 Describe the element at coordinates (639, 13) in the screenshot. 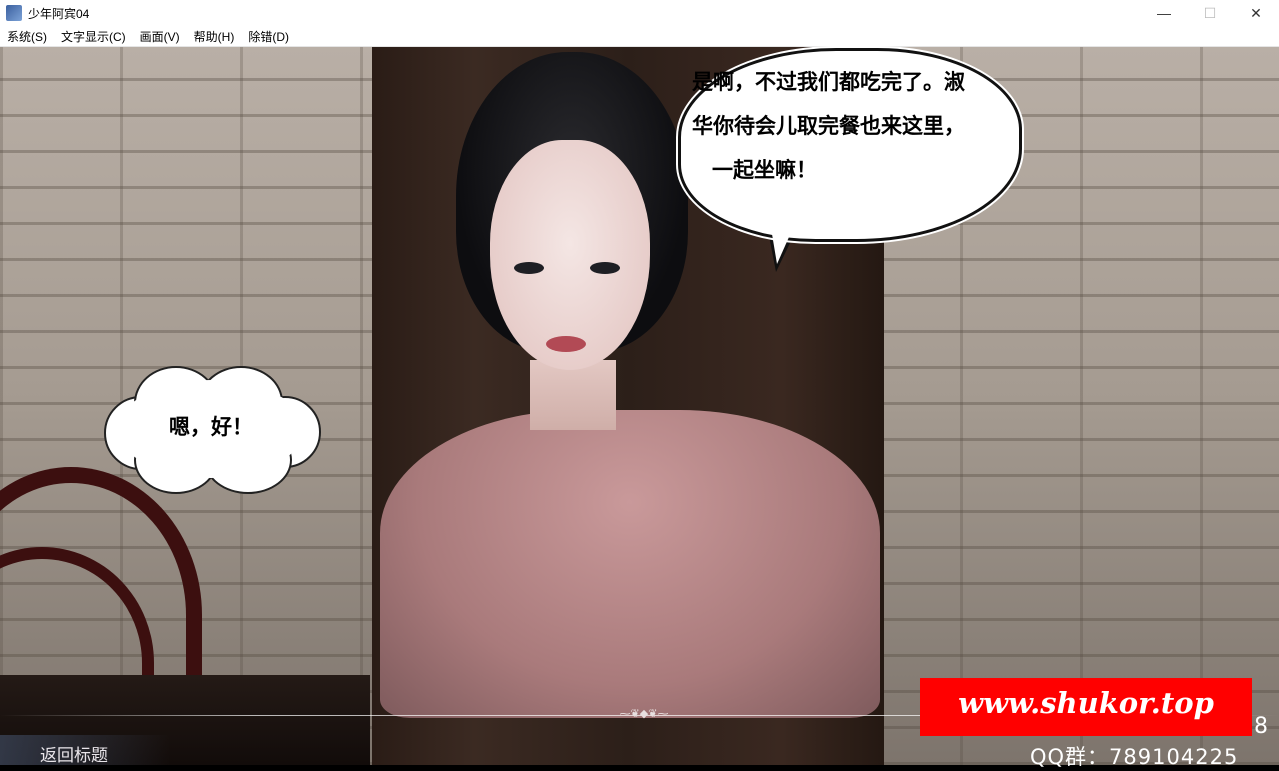

I see `window-title-bar: 少年阿宾04 — ☐ ✕` at that location.